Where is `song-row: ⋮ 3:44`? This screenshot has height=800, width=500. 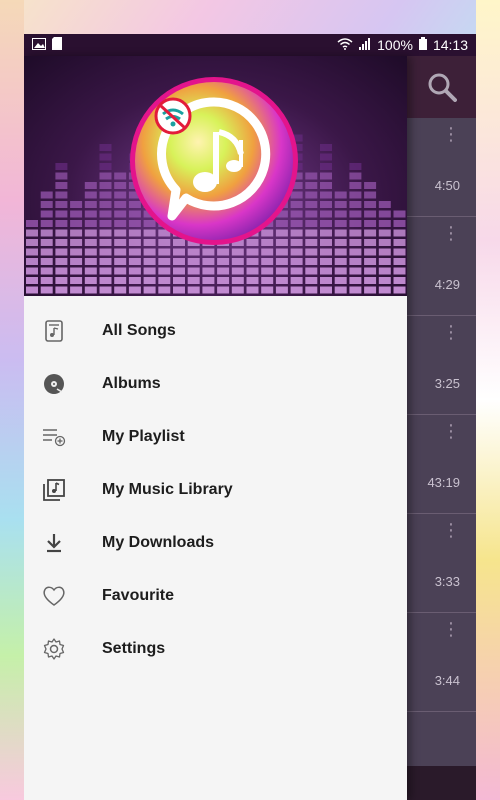 song-row: ⋮ 3:44 is located at coordinates (441, 662).